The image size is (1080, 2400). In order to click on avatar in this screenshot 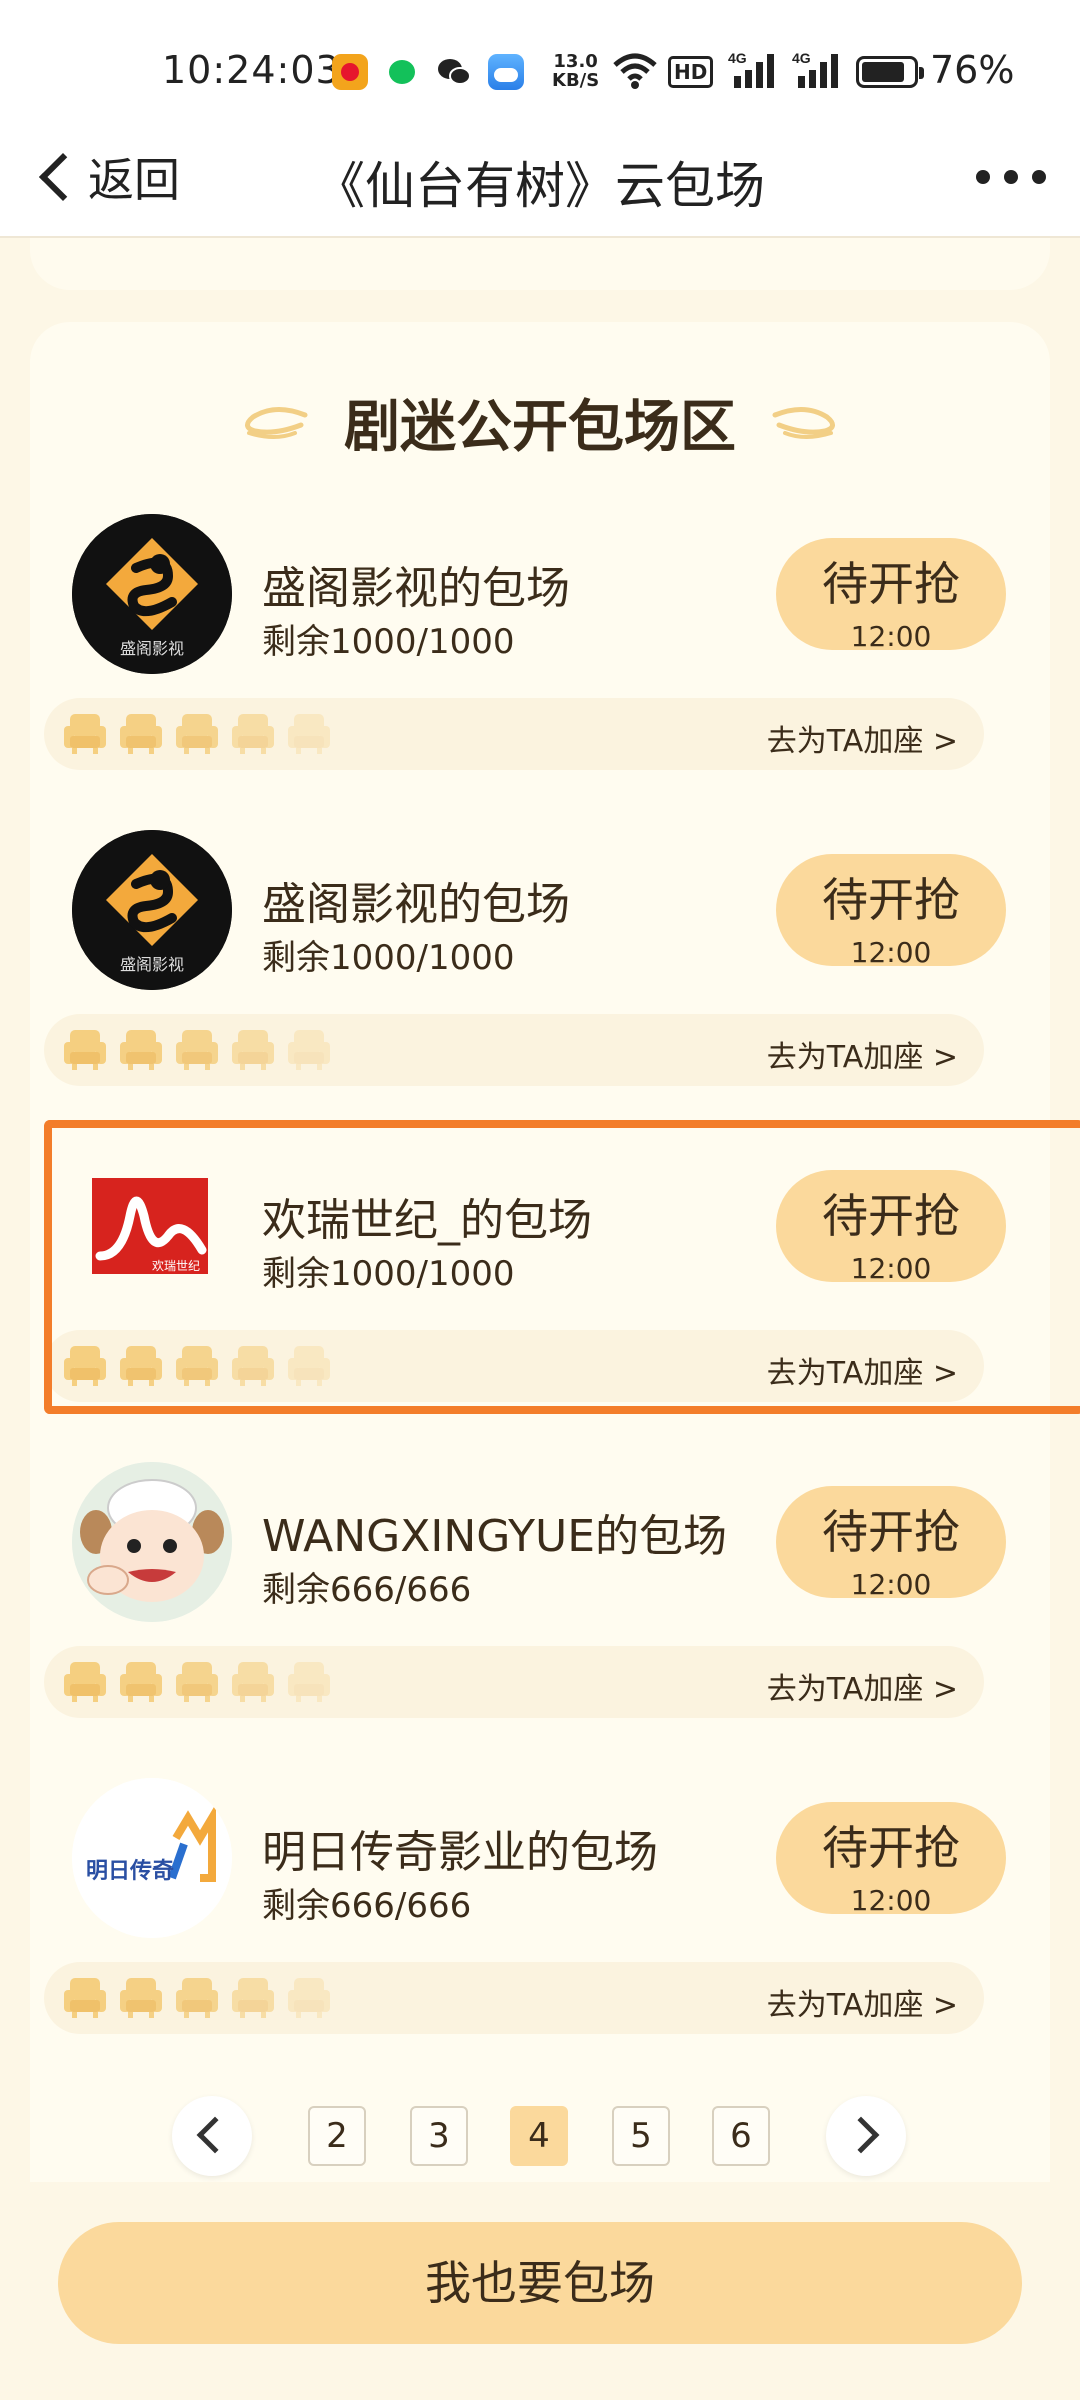, I will do `click(152, 1542)`.